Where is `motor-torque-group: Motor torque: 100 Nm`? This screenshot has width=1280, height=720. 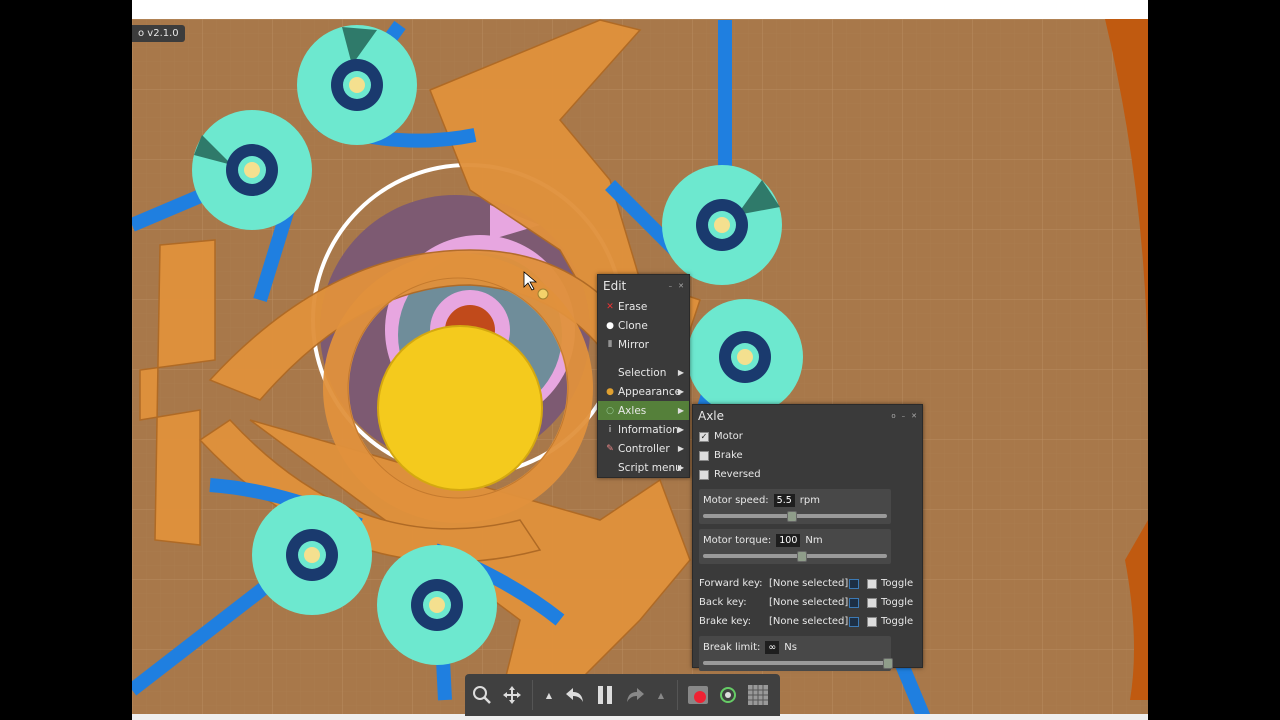 motor-torque-group: Motor torque: 100 Nm is located at coordinates (795, 546).